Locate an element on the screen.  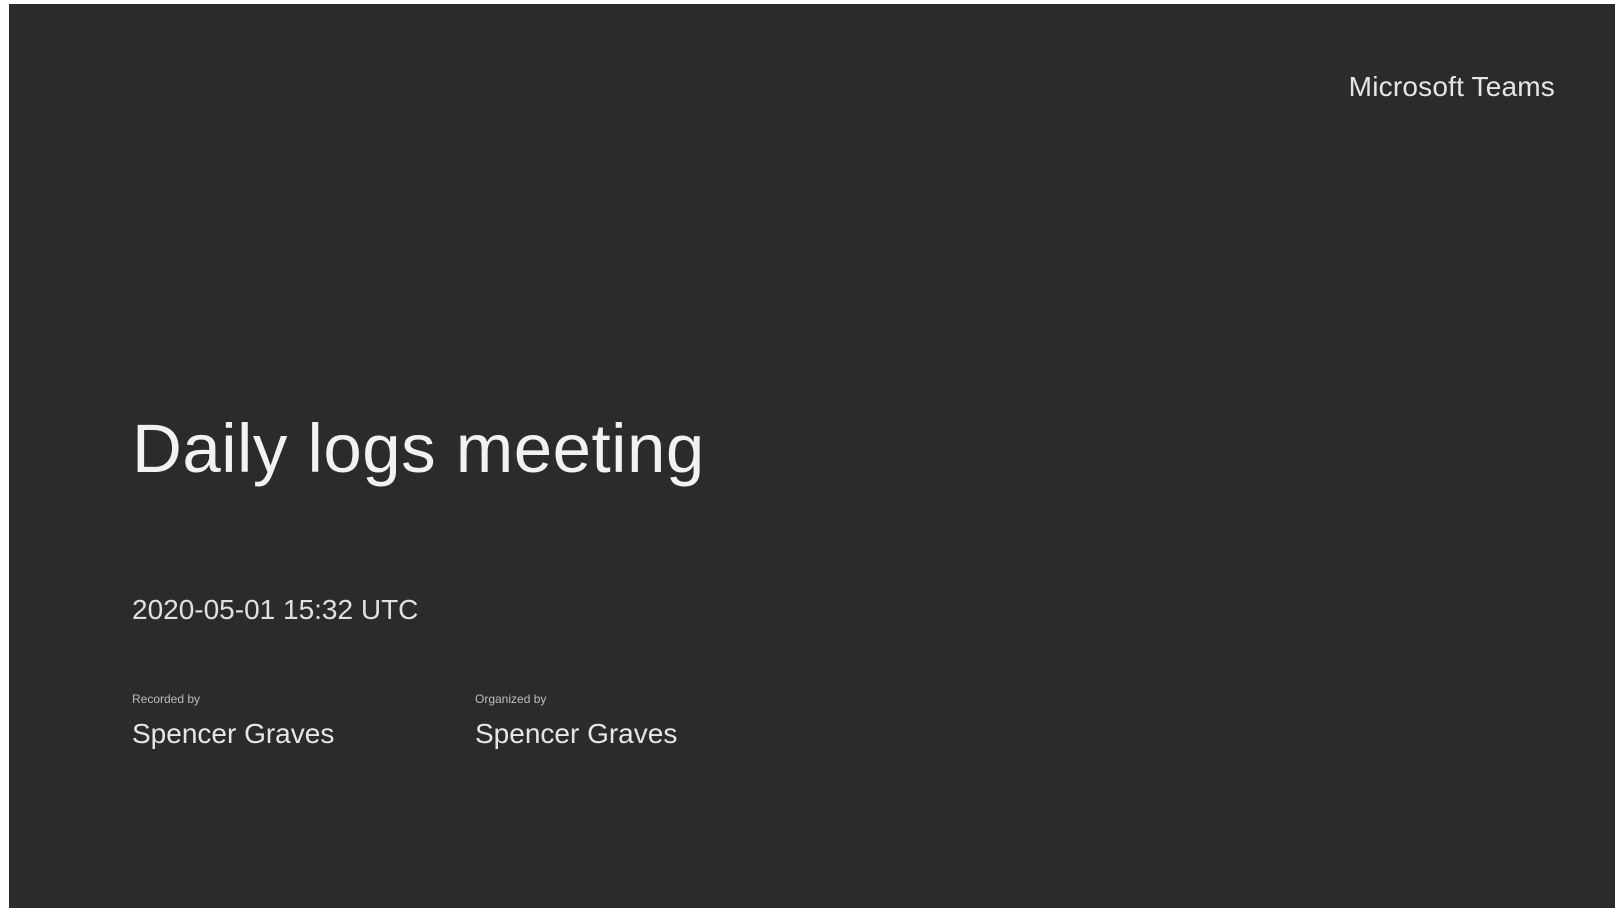
organized-by-name: Spencer Graves is located at coordinates (576, 733).